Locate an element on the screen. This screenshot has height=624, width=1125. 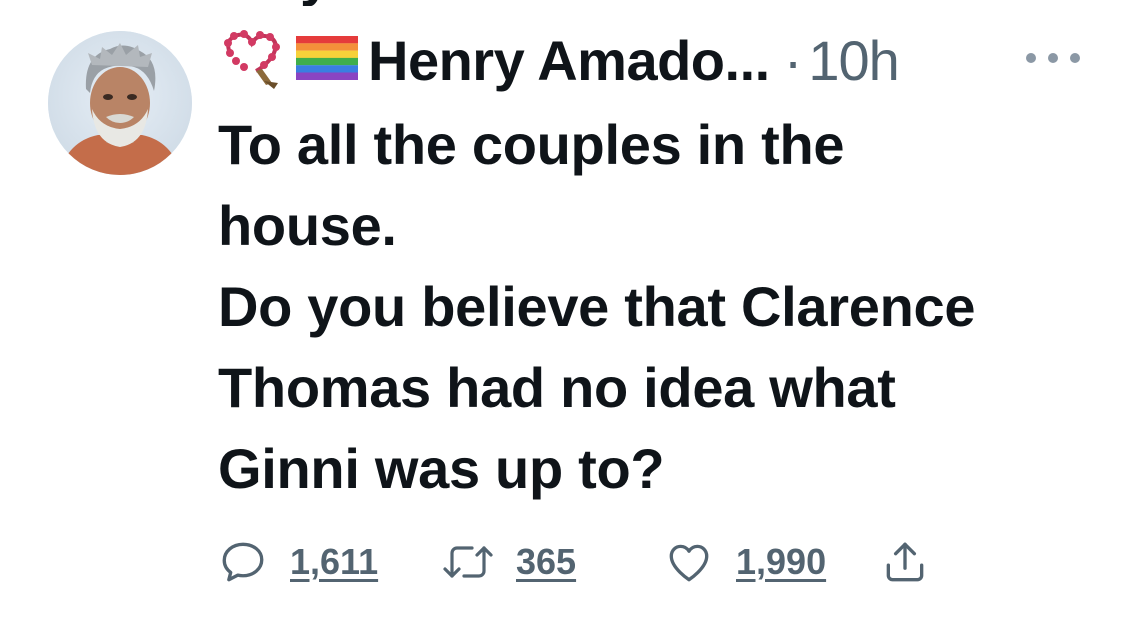
reply-icon is located at coordinates (243, 562).